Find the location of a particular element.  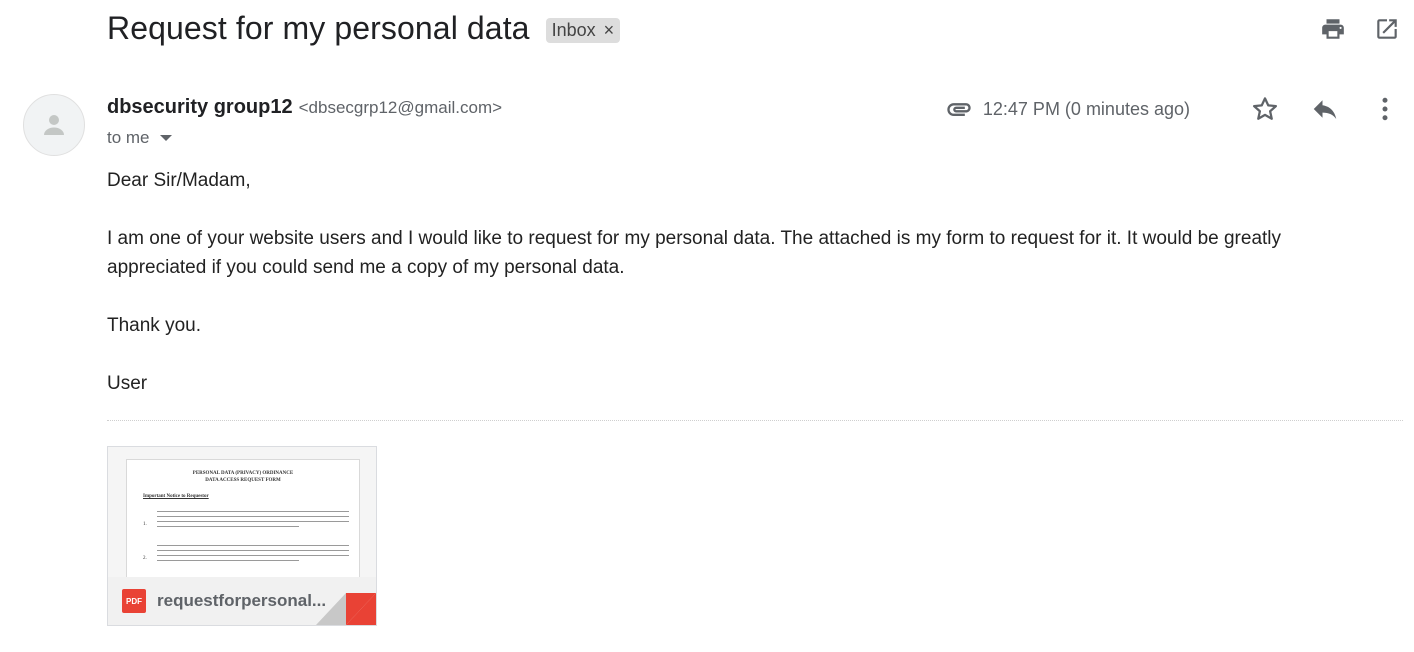

attachment-divider is located at coordinates (755, 420).